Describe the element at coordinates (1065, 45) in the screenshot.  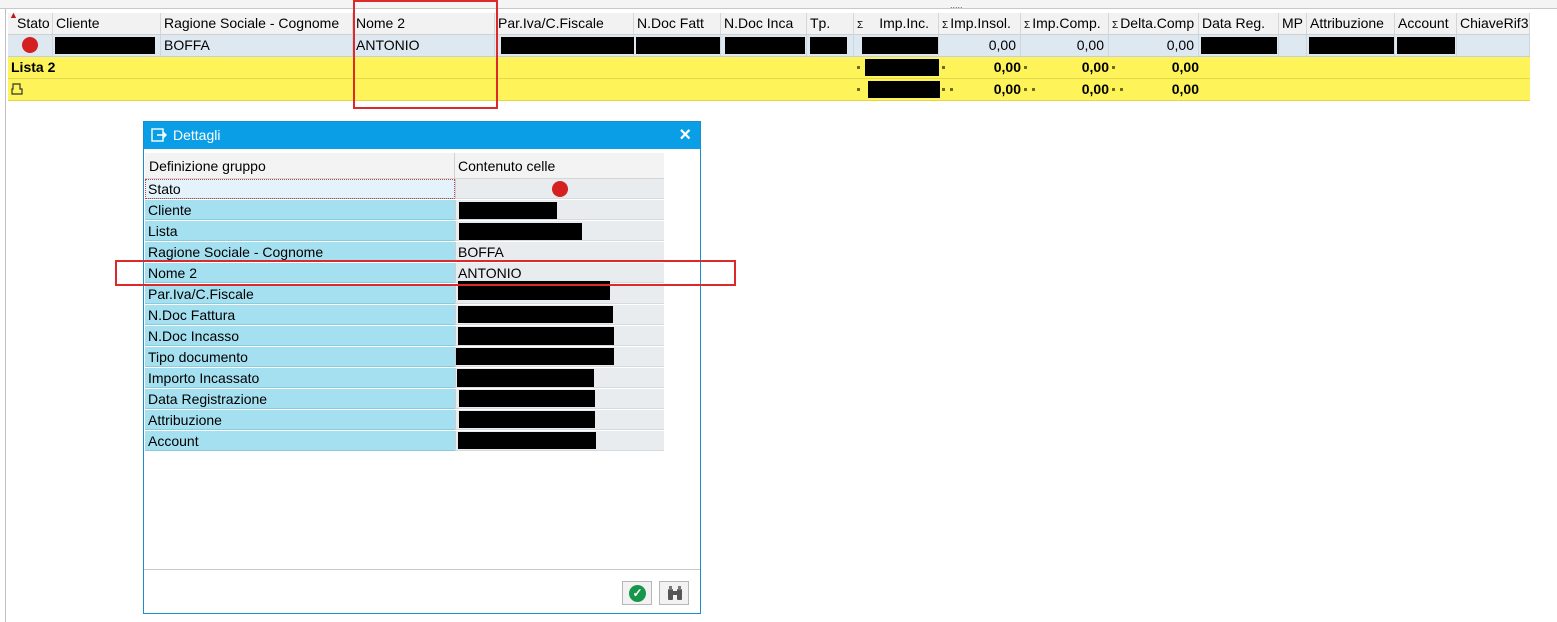
I see `cell-imp-comp: 0,00` at that location.